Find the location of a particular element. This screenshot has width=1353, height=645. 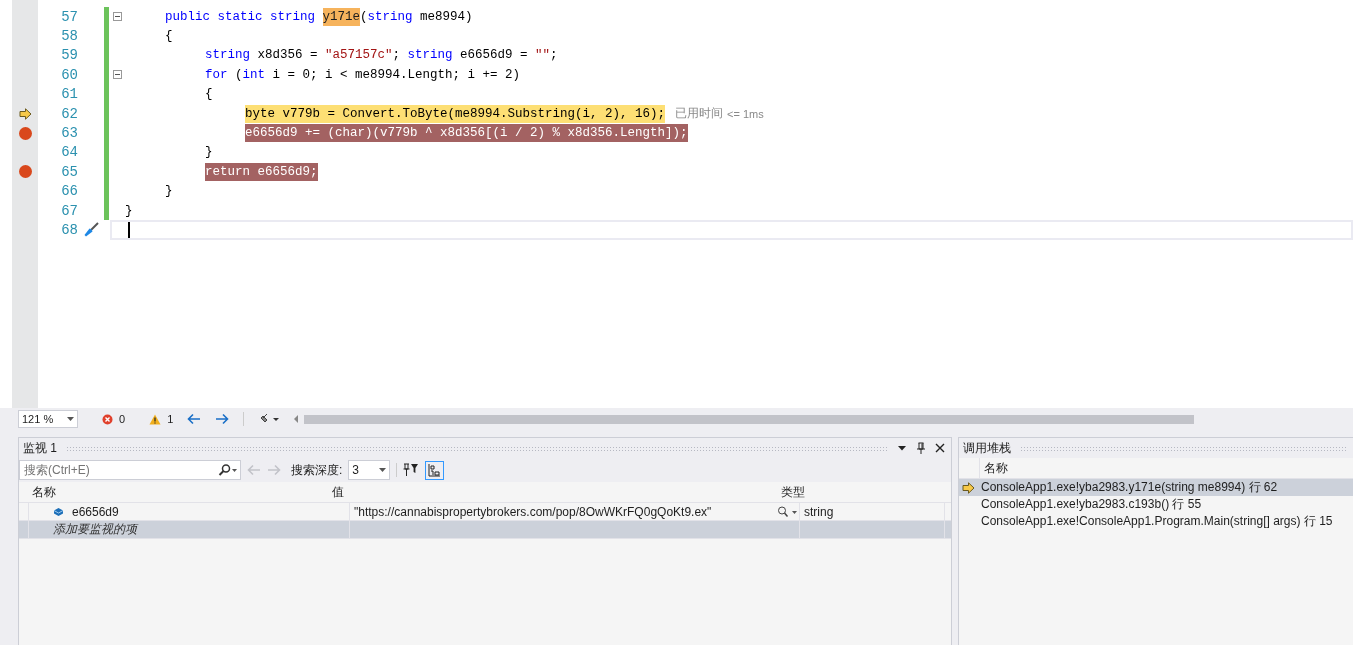

panel-title: 监视 1 is located at coordinates (40, 448).